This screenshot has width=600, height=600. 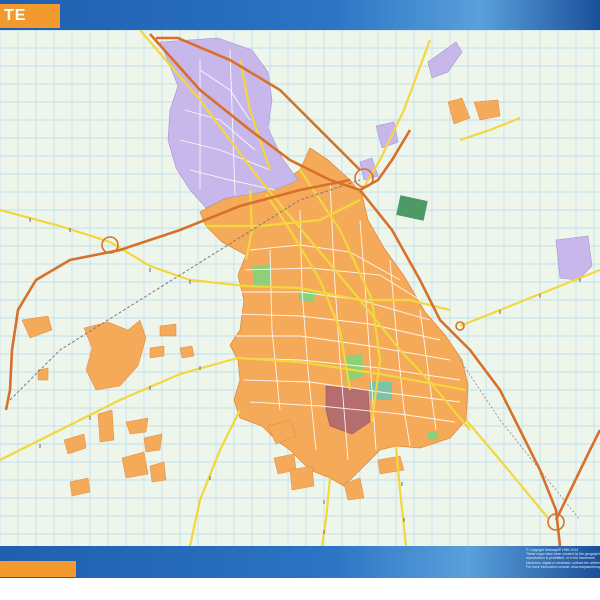 I want to click on footer-accent, so click(x=38, y=569).